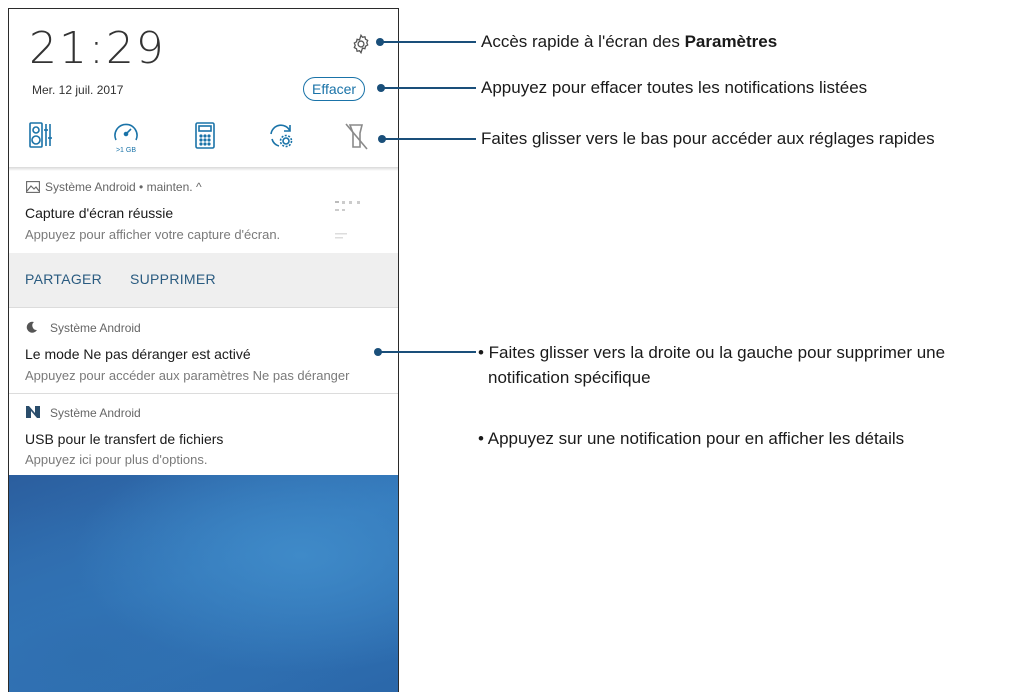  I want to click on n-logo-icon, so click(33, 414).